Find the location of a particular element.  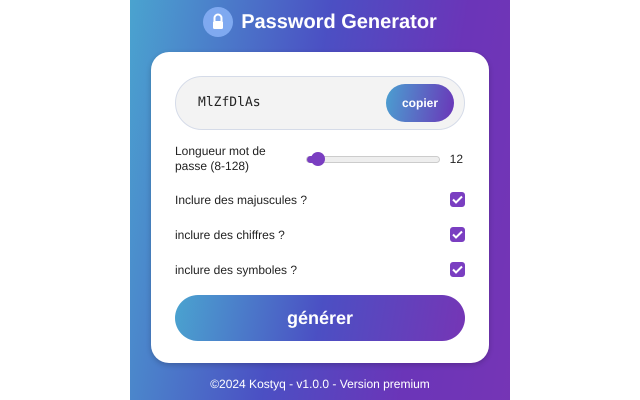

lock-icon is located at coordinates (218, 22).